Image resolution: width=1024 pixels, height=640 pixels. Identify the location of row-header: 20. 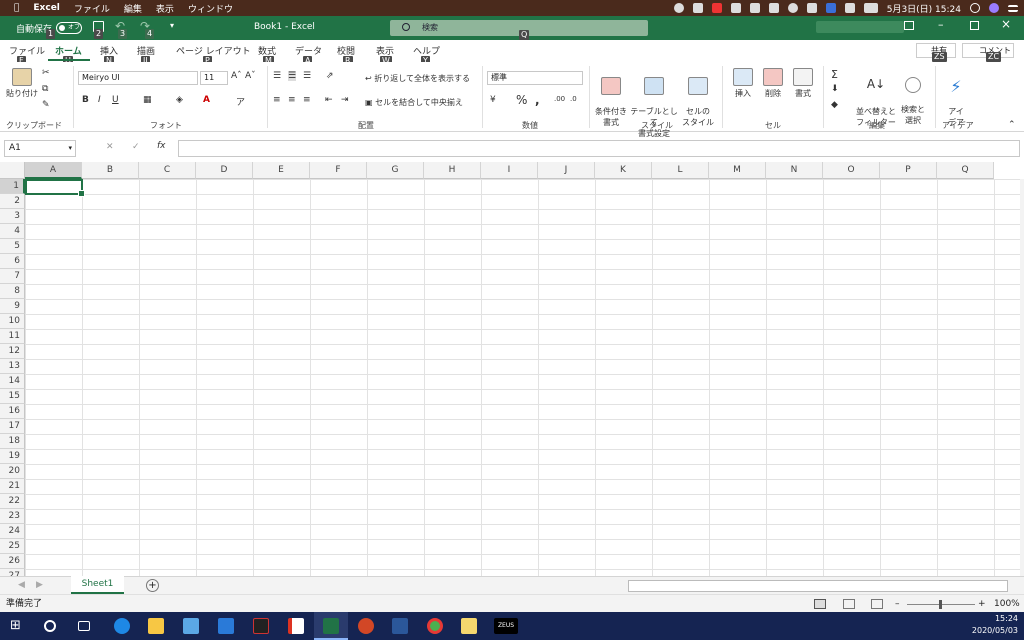
(12, 471).